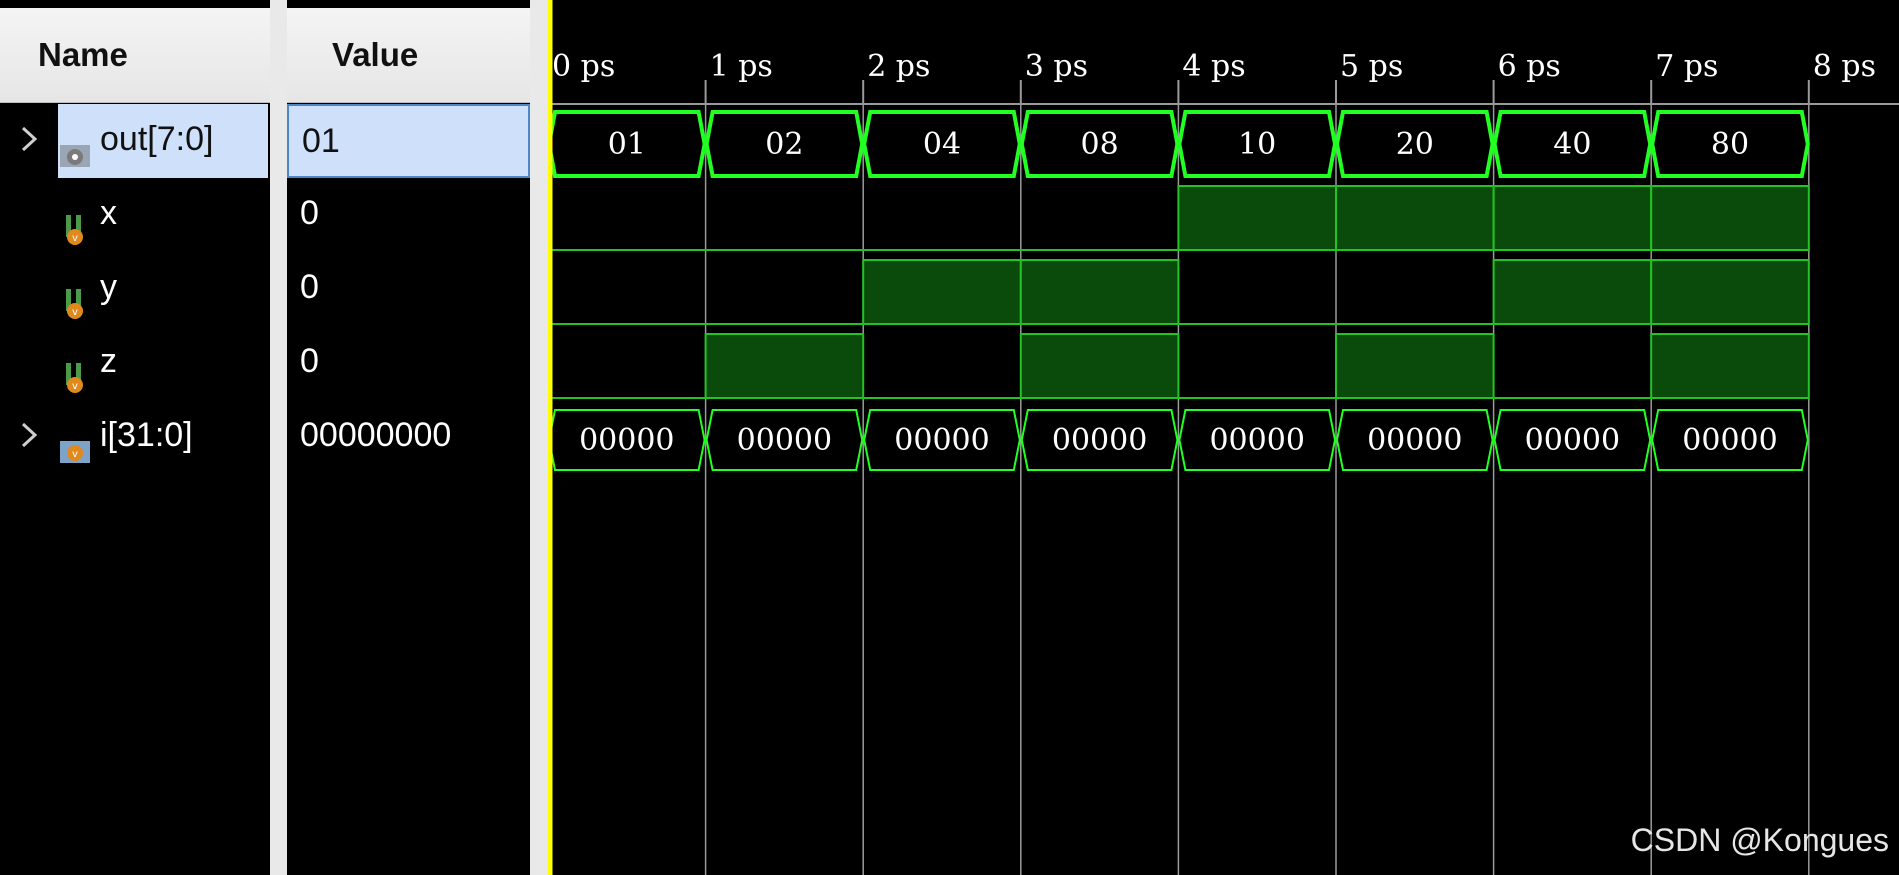  Describe the element at coordinates (1529, 66) in the screenshot. I see `time-tick-label: 6 ps` at that location.